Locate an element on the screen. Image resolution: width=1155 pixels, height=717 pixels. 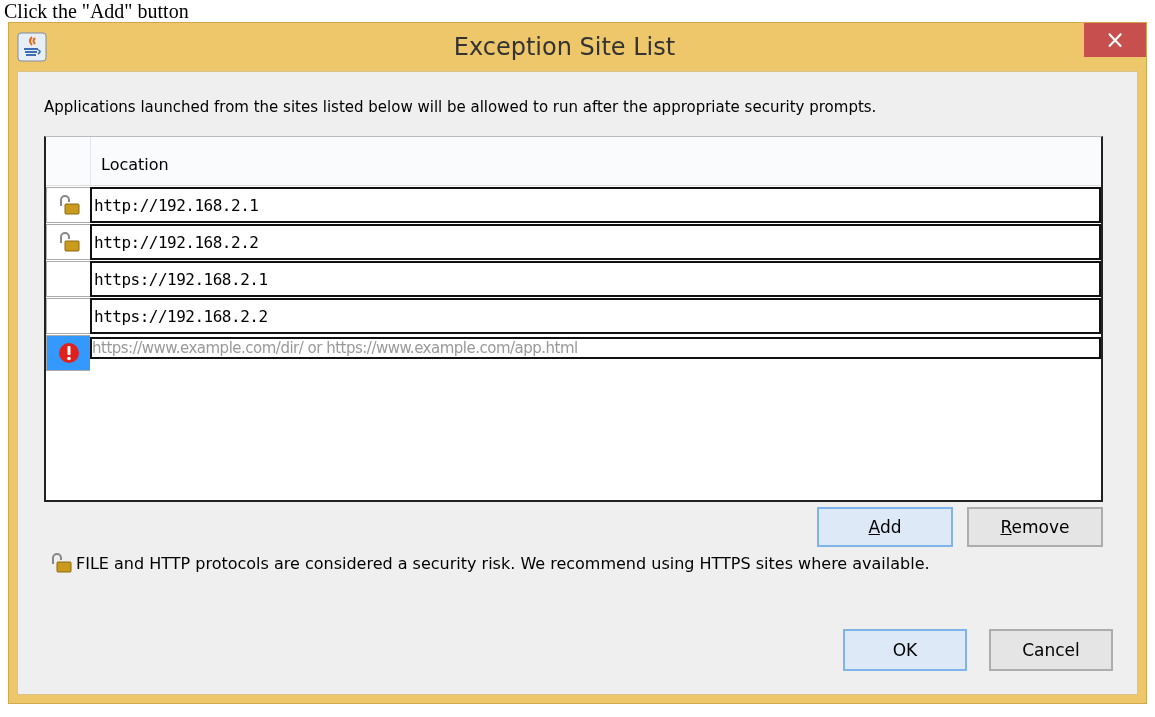
table-button: Remove is located at coordinates (1035, 527).